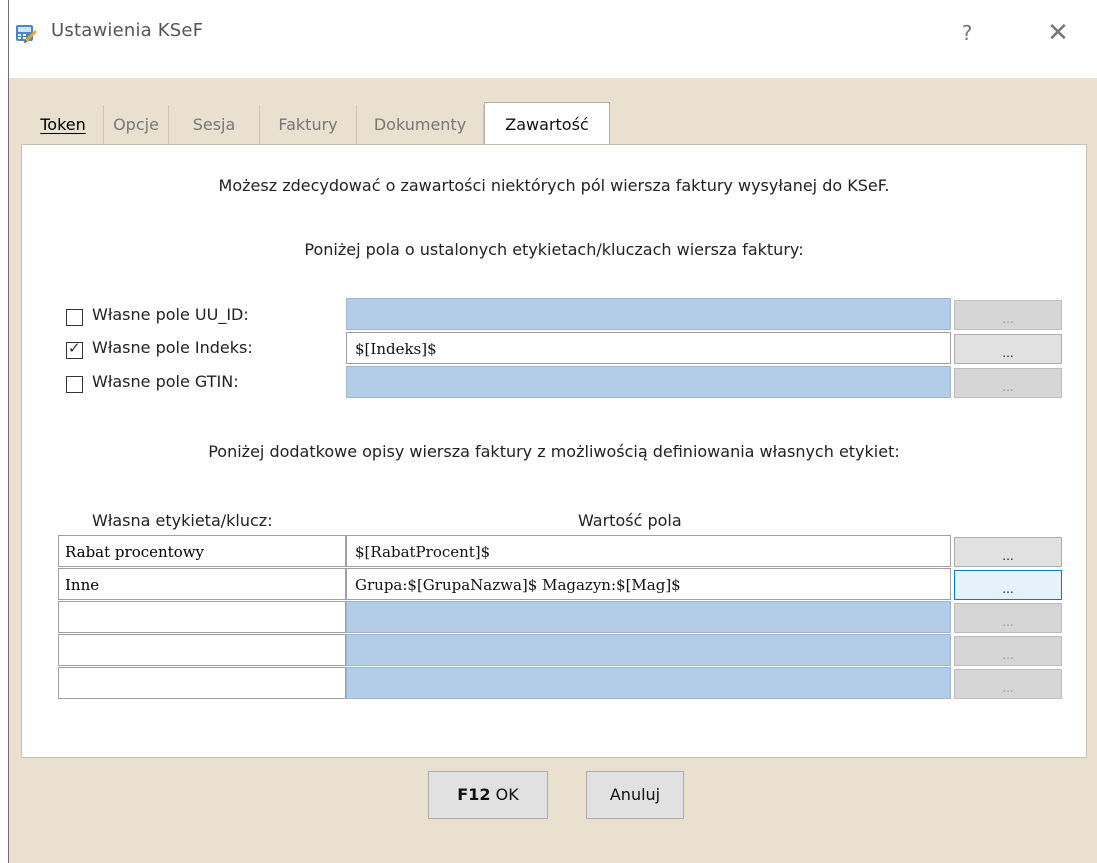 The image size is (1097, 863). Describe the element at coordinates (648, 348) in the screenshot. I see `indeks-field: $[Indeks]$` at that location.